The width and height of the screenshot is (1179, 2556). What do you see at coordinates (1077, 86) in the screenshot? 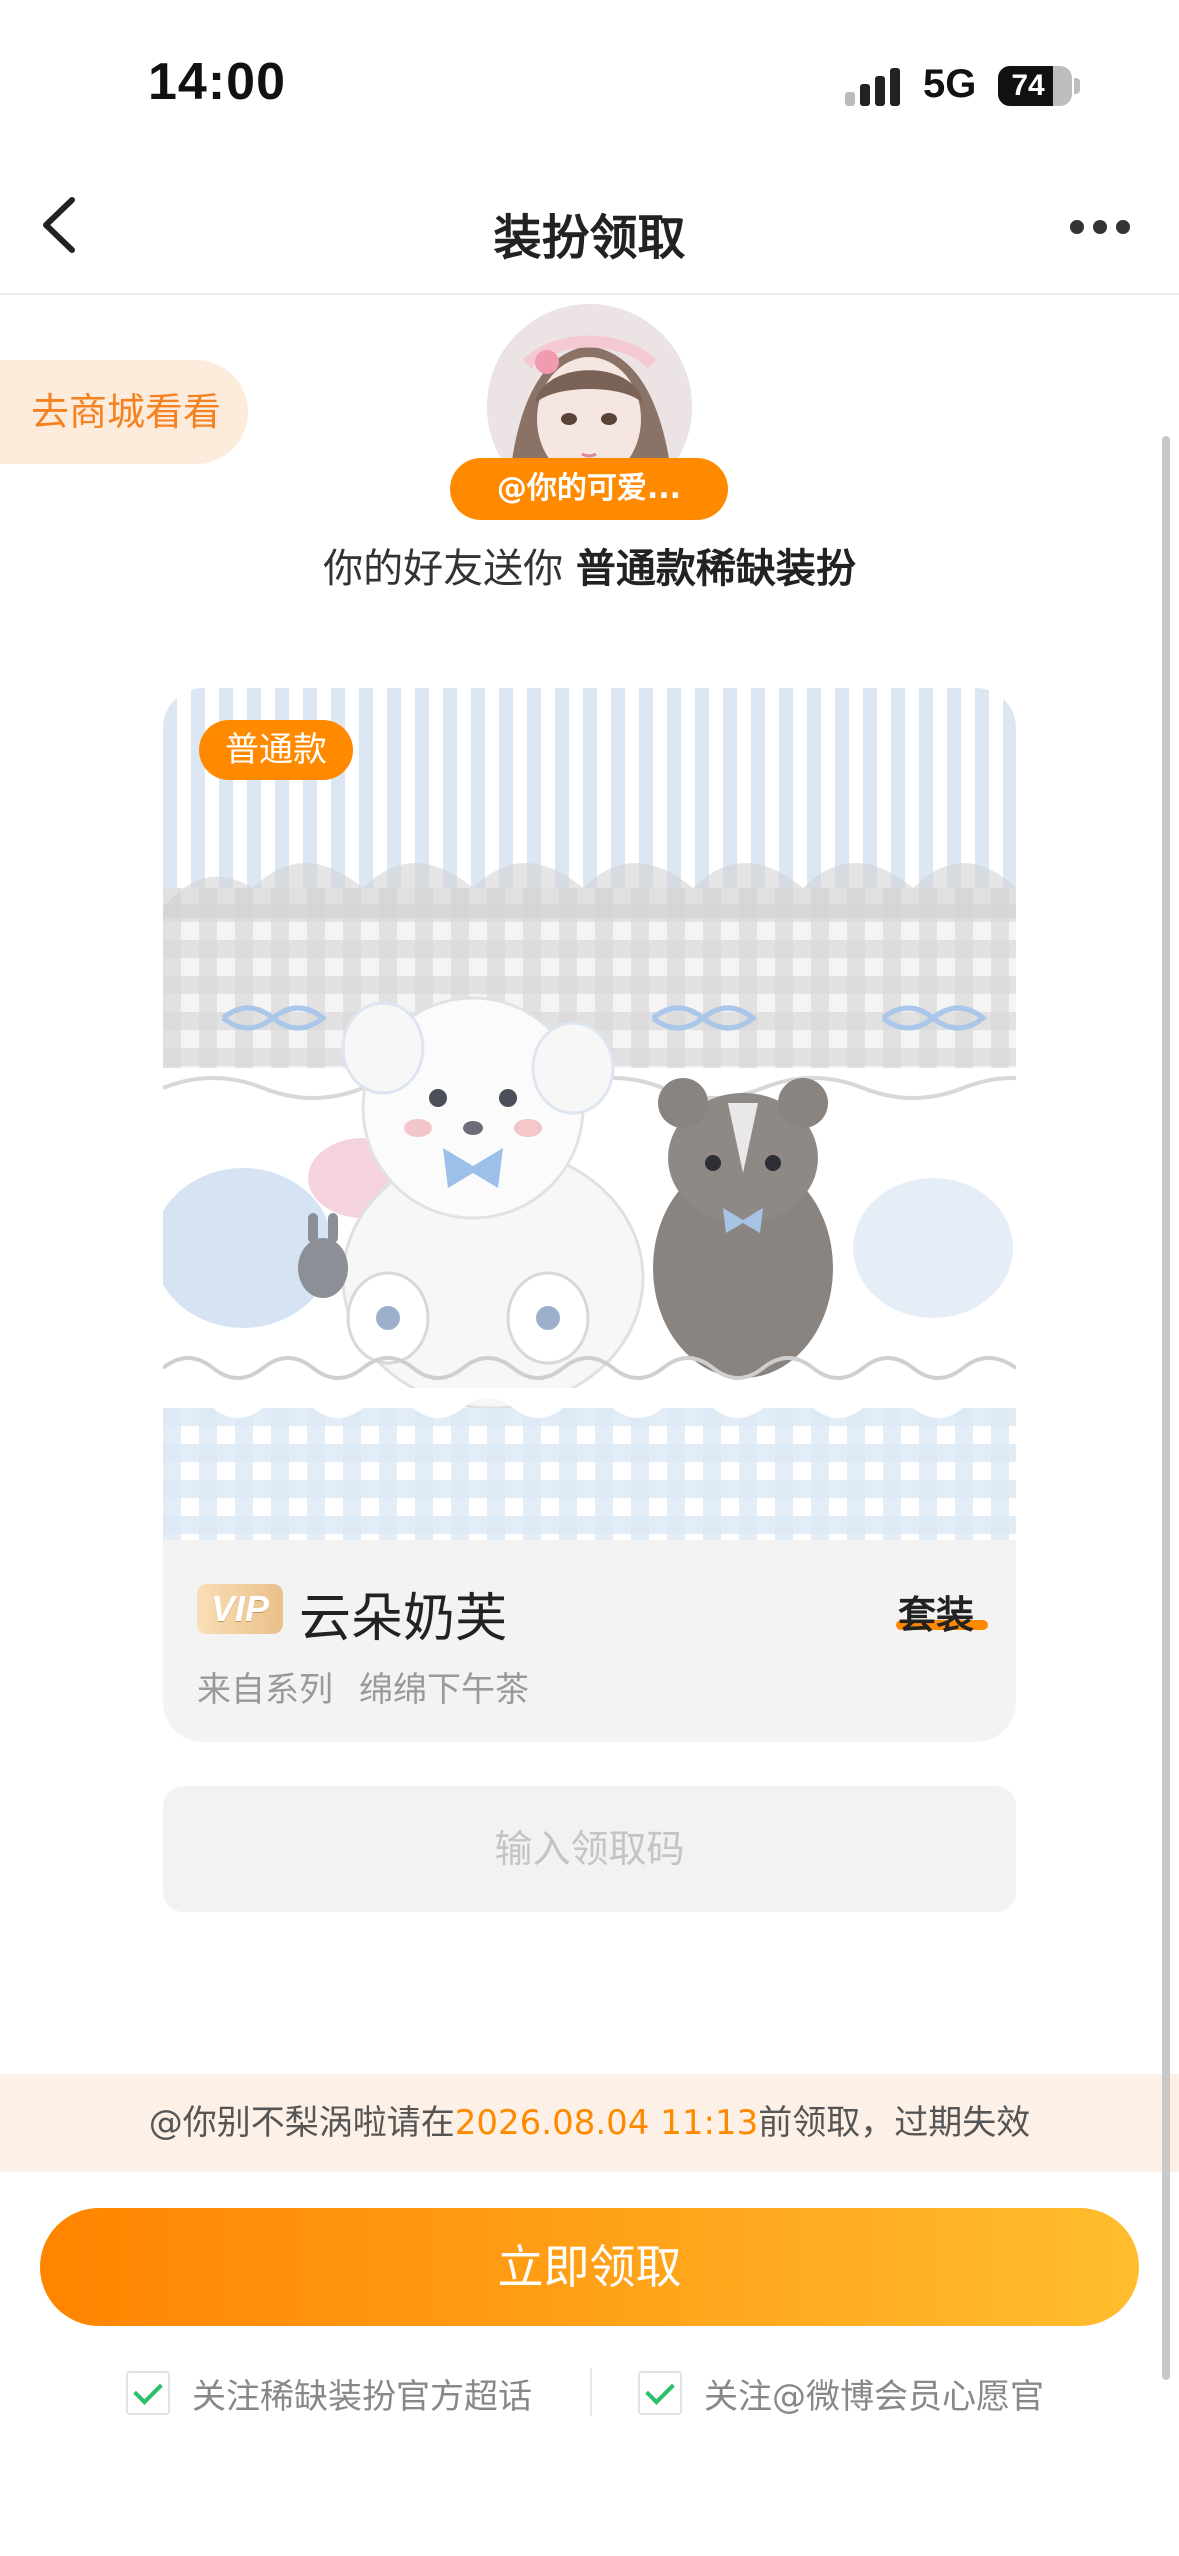
I see `battery-tip` at bounding box center [1077, 86].